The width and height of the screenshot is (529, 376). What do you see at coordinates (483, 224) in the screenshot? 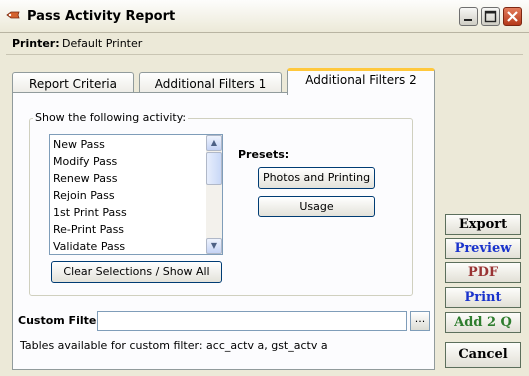
I see `export-button: Export` at bounding box center [483, 224].